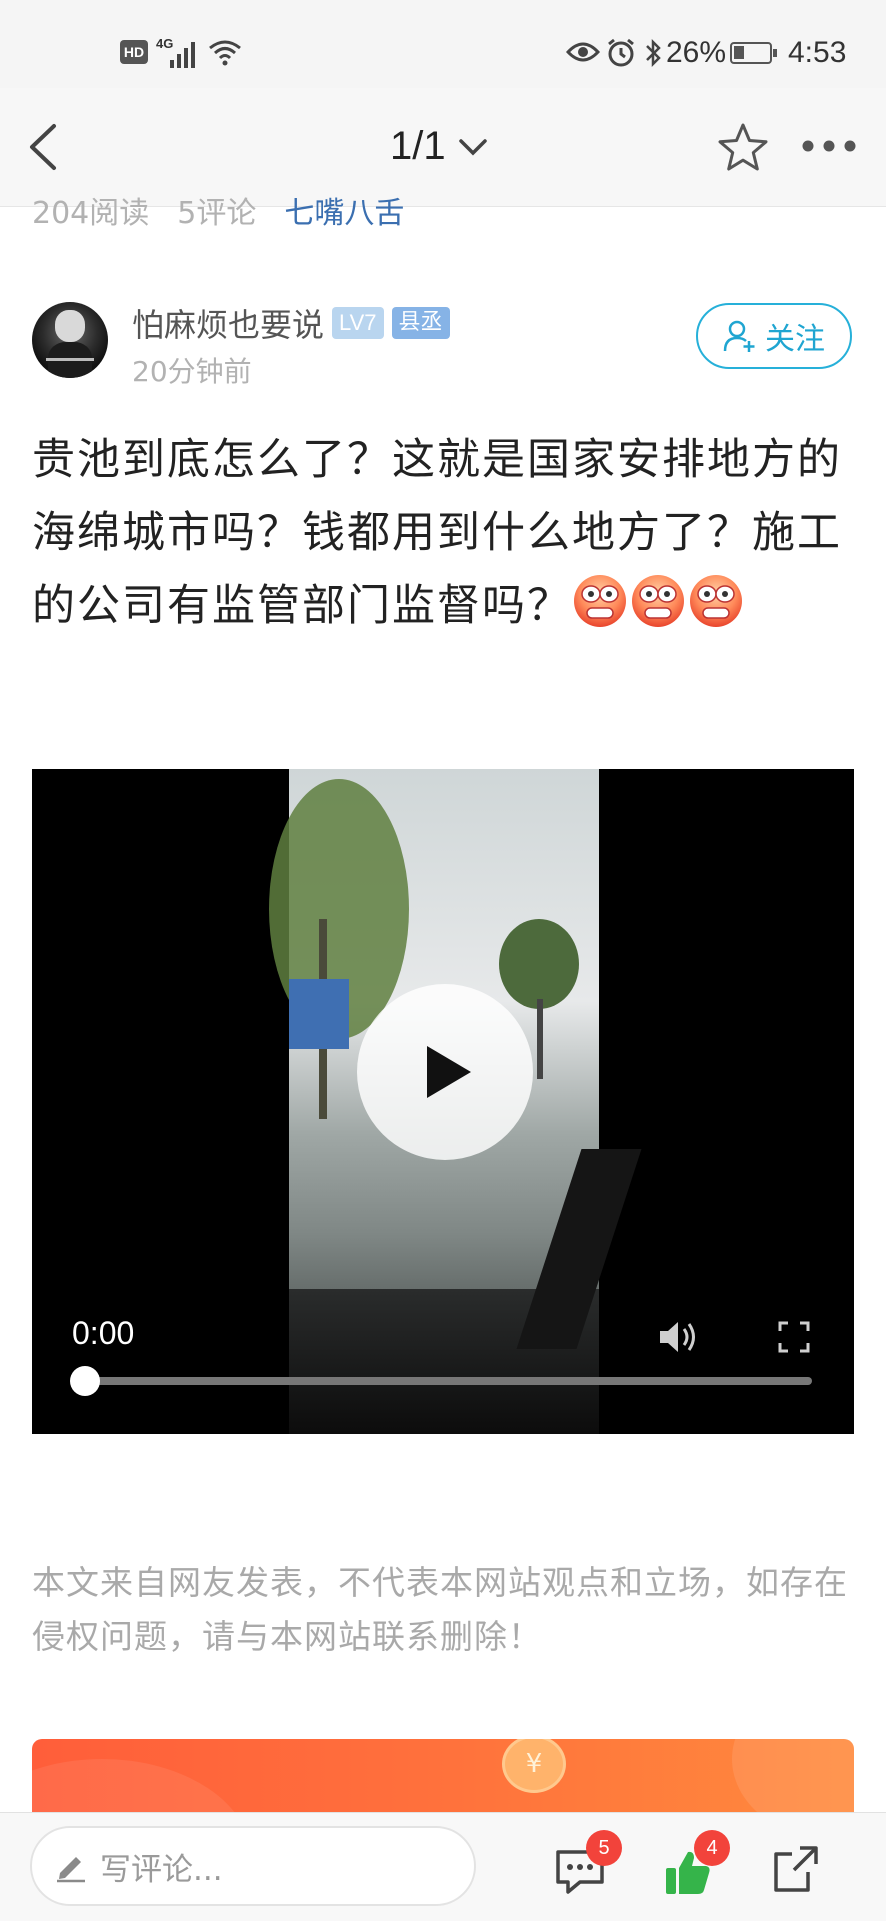 This screenshot has width=886, height=1921. What do you see at coordinates (743, 148) in the screenshot?
I see `star-favorite-icon` at bounding box center [743, 148].